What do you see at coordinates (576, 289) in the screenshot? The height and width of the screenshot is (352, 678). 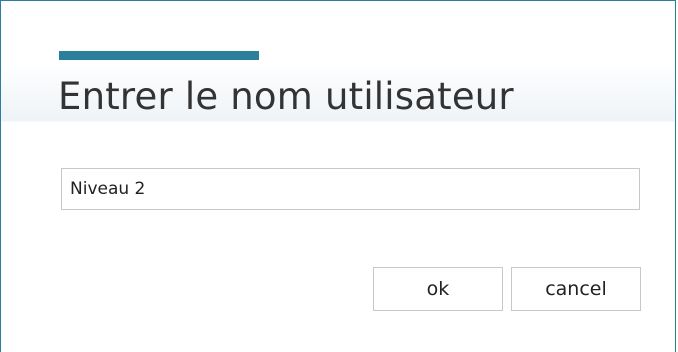 I see `cancel-button: cancel` at bounding box center [576, 289].